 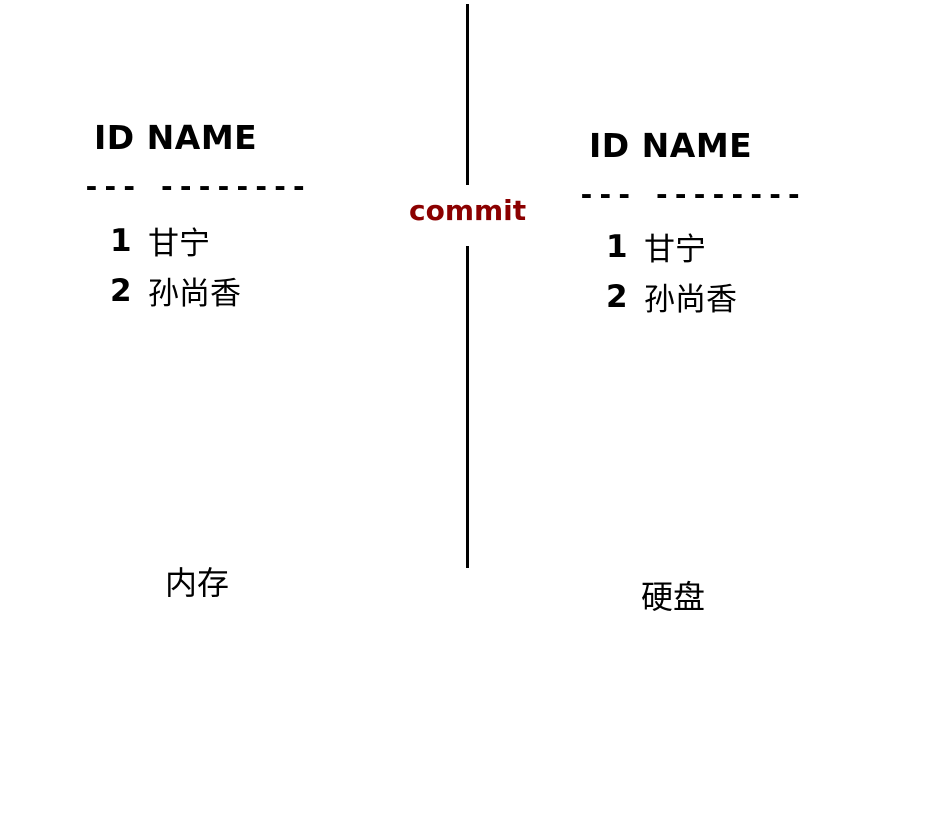 I want to click on memory-table-row: 2 孙尚香, so click(x=175, y=290).